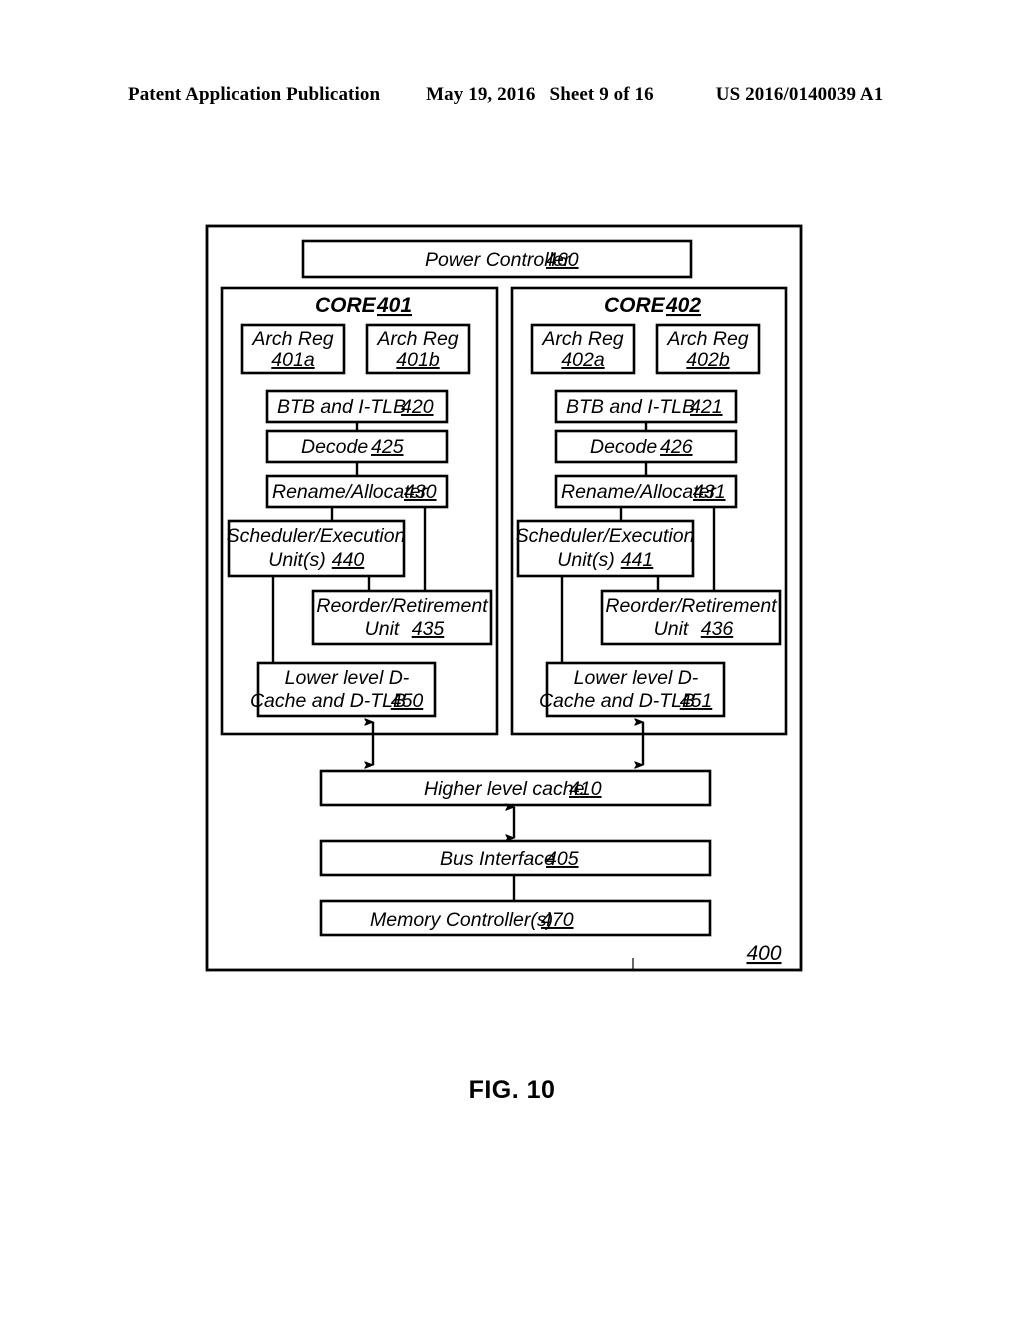 The image size is (1024, 1320). Describe the element at coordinates (402, 606) in the screenshot. I see `reorder-retirement-435-line1: Reorder/Retirement` at that location.